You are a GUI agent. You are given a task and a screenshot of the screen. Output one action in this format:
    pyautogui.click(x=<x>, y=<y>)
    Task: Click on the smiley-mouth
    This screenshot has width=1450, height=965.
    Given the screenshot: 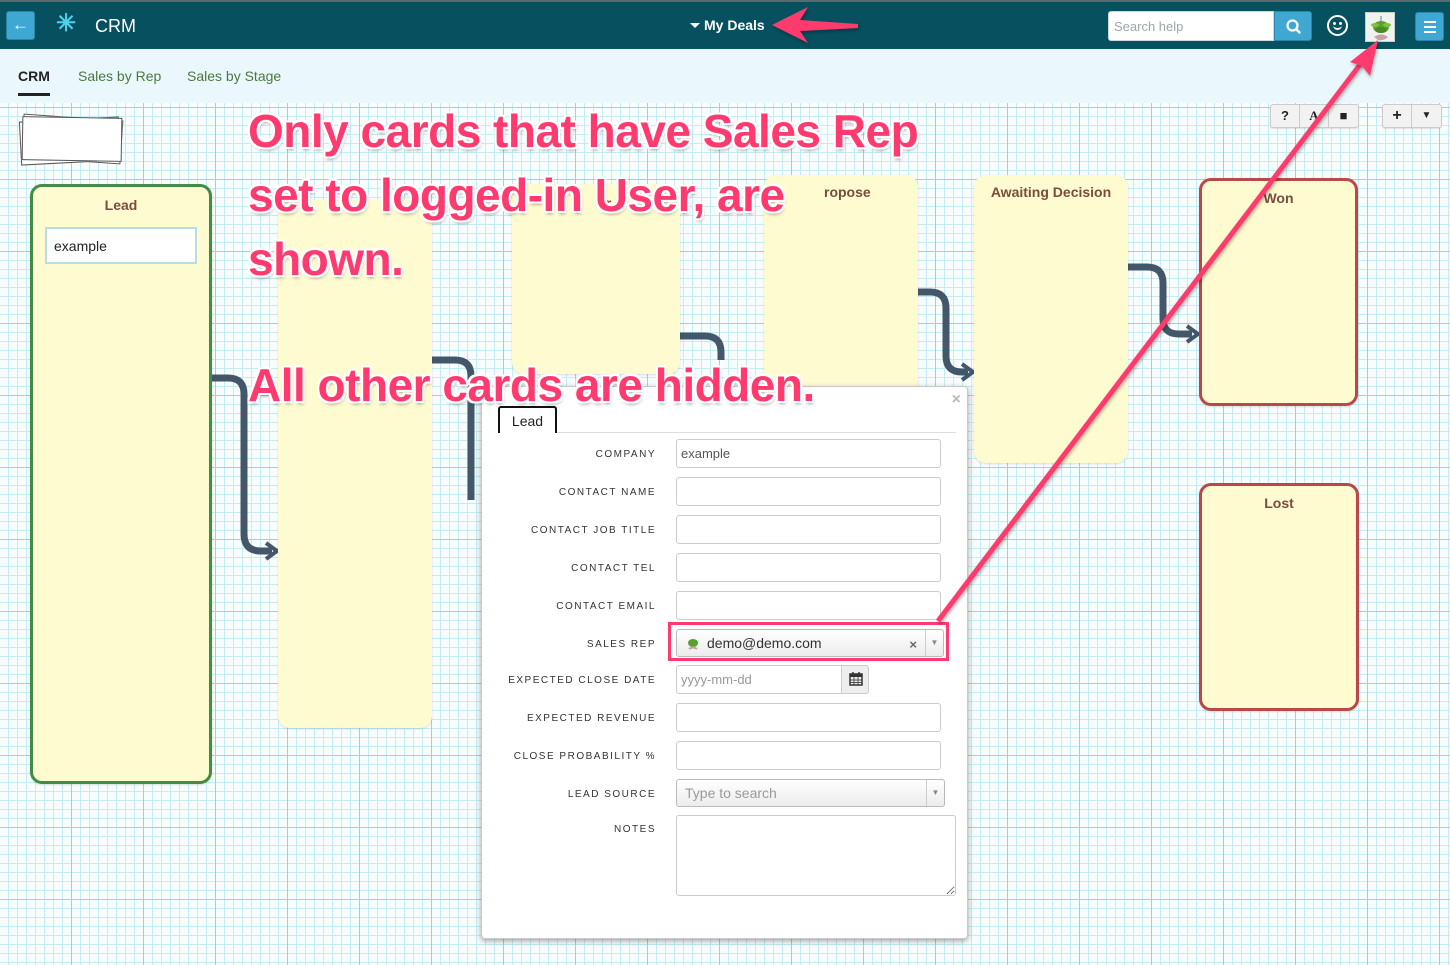 What is the action you would take?
    pyautogui.click(x=1337, y=27)
    